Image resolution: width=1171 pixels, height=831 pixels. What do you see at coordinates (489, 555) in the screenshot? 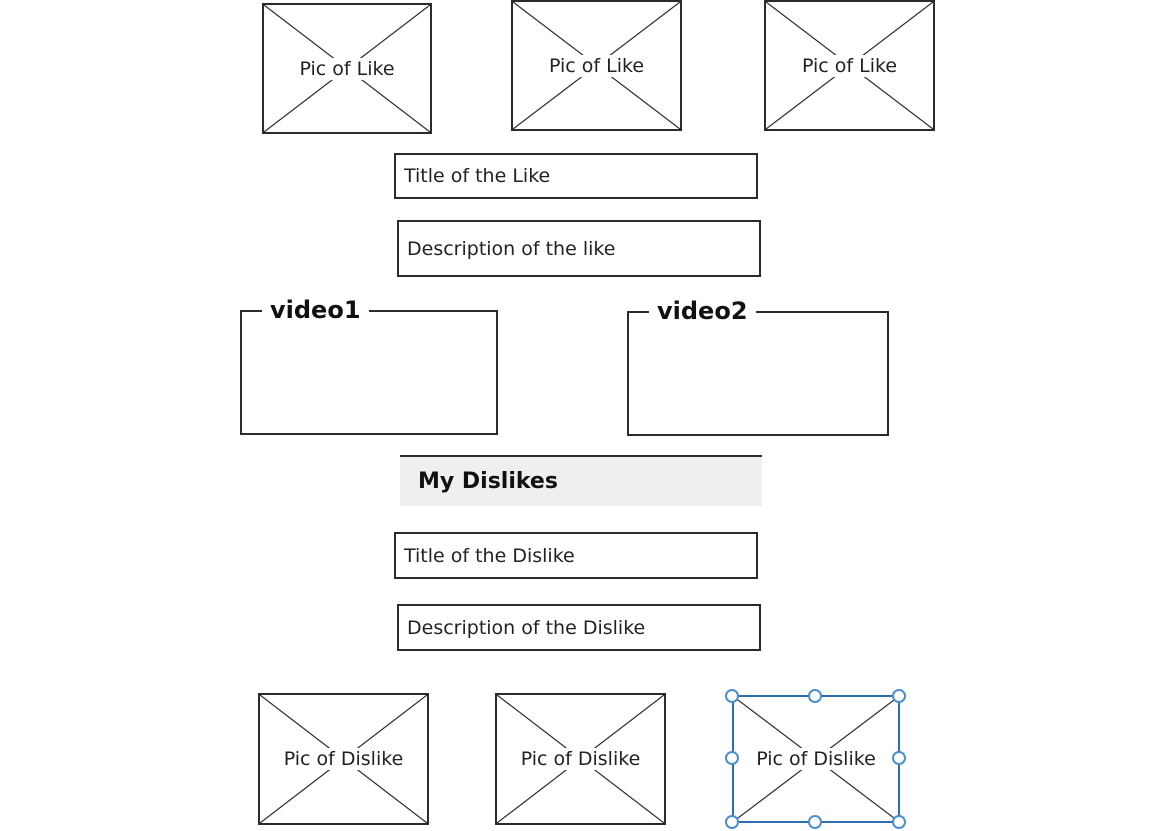
I see `dislike-title-text: Title of the Dislike` at bounding box center [489, 555].